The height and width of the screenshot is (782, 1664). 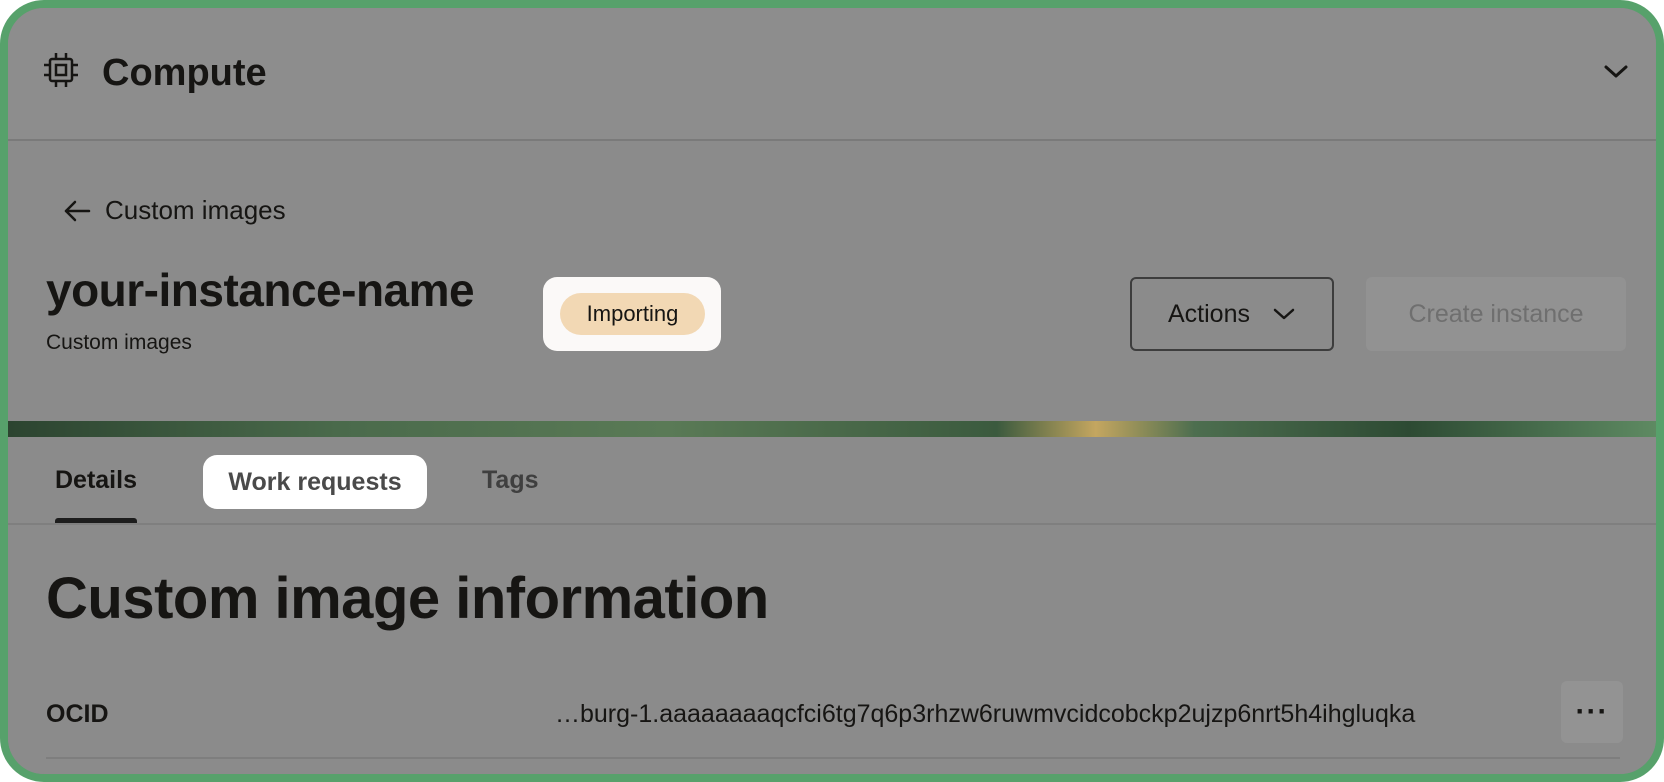 I want to click on tab-bar: Details Work requests Tags, so click(x=832, y=481).